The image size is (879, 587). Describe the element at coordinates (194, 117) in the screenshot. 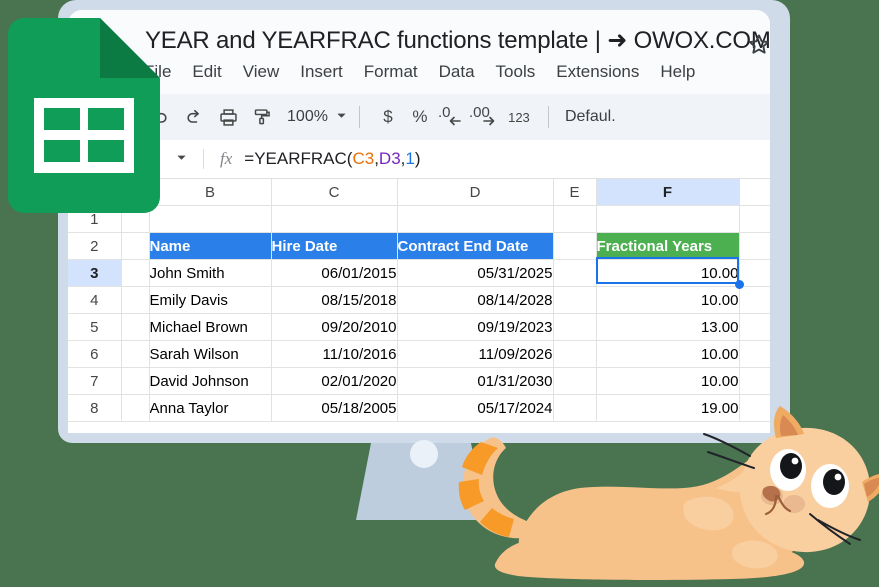

I see `redo-icon` at that location.